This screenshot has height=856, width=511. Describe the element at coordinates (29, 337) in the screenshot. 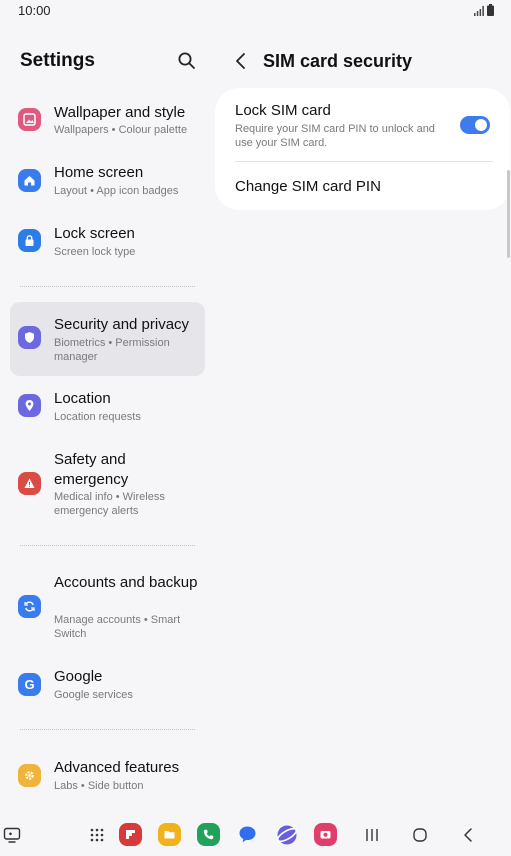

I see `shield-icon` at that location.